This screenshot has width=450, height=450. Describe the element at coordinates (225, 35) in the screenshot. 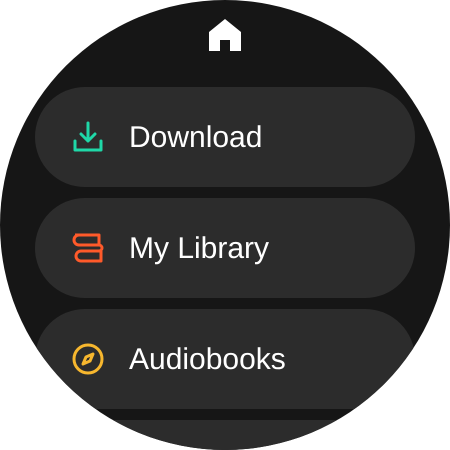

I see `home-icon` at that location.